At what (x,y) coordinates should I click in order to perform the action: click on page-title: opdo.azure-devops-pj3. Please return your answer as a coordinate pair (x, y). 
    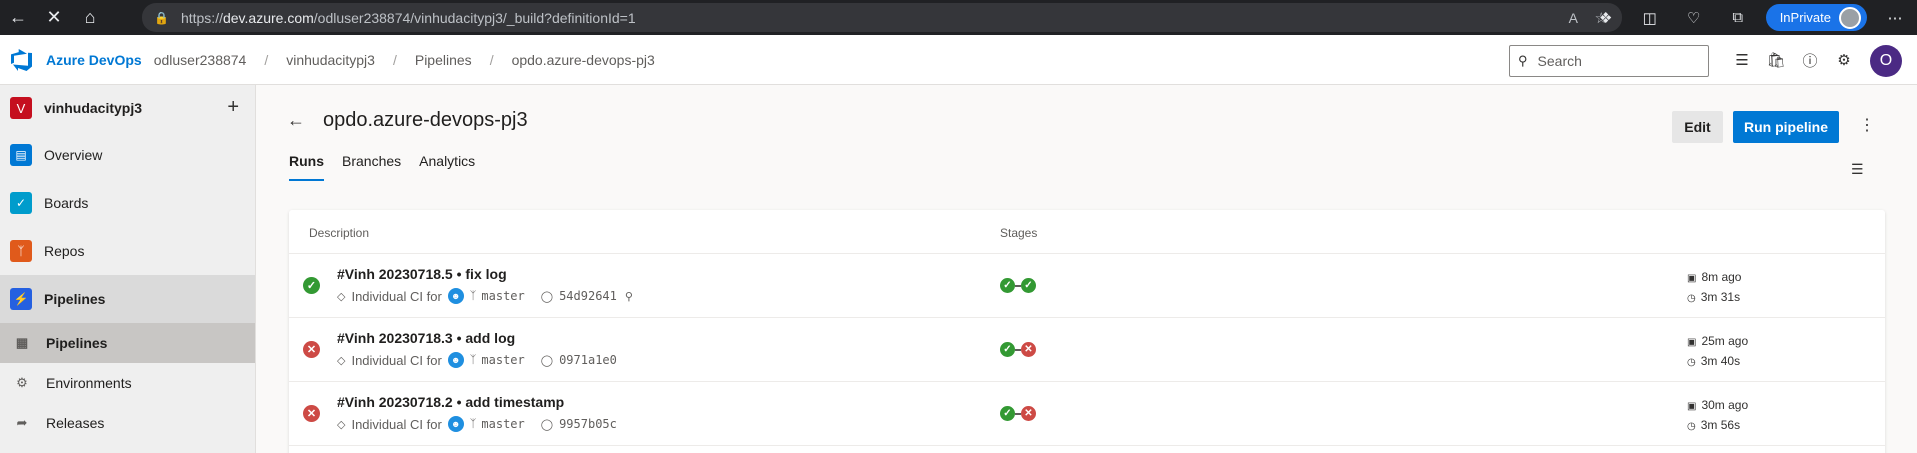
    Looking at the image, I should click on (425, 120).